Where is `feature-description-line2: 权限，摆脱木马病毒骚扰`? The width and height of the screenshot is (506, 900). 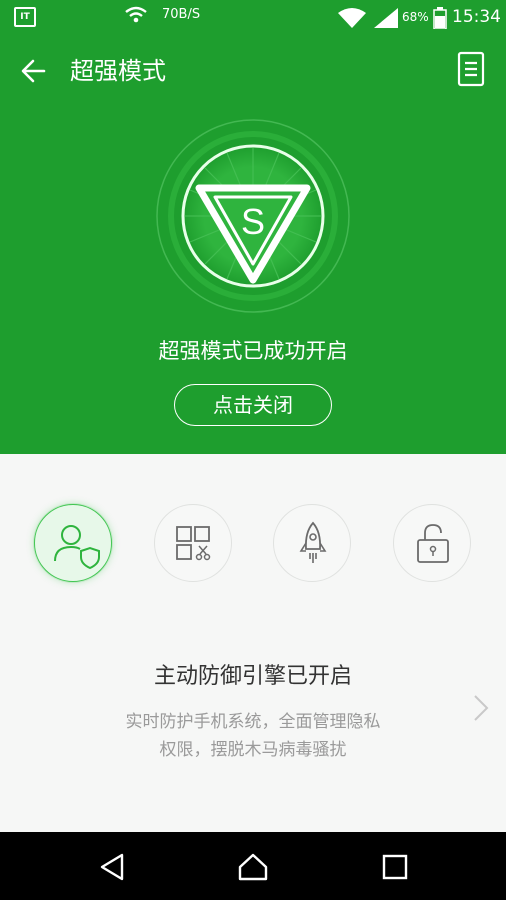 feature-description-line2: 权限，摆脱木马病毒骚扰 is located at coordinates (253, 750).